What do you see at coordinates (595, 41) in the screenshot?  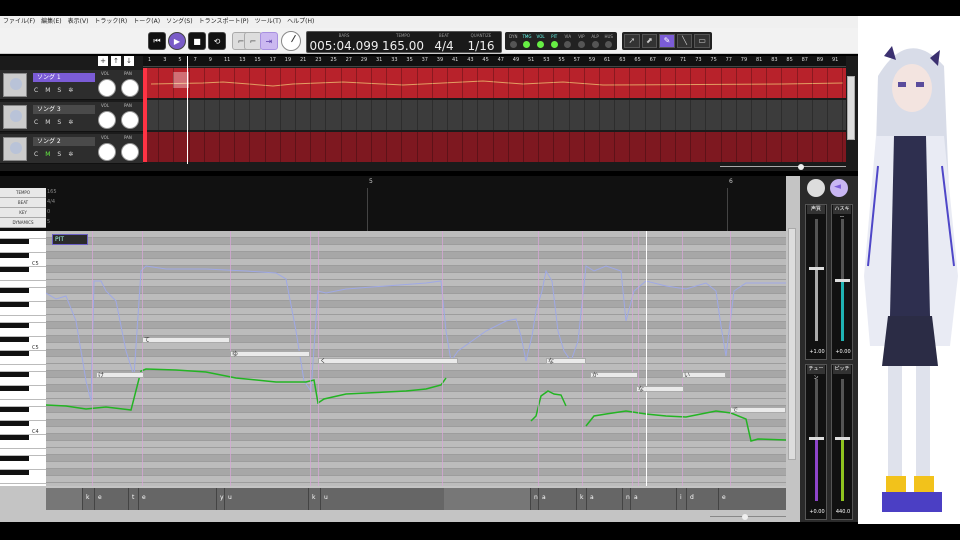 I see `mode-alp: ALP` at bounding box center [595, 41].